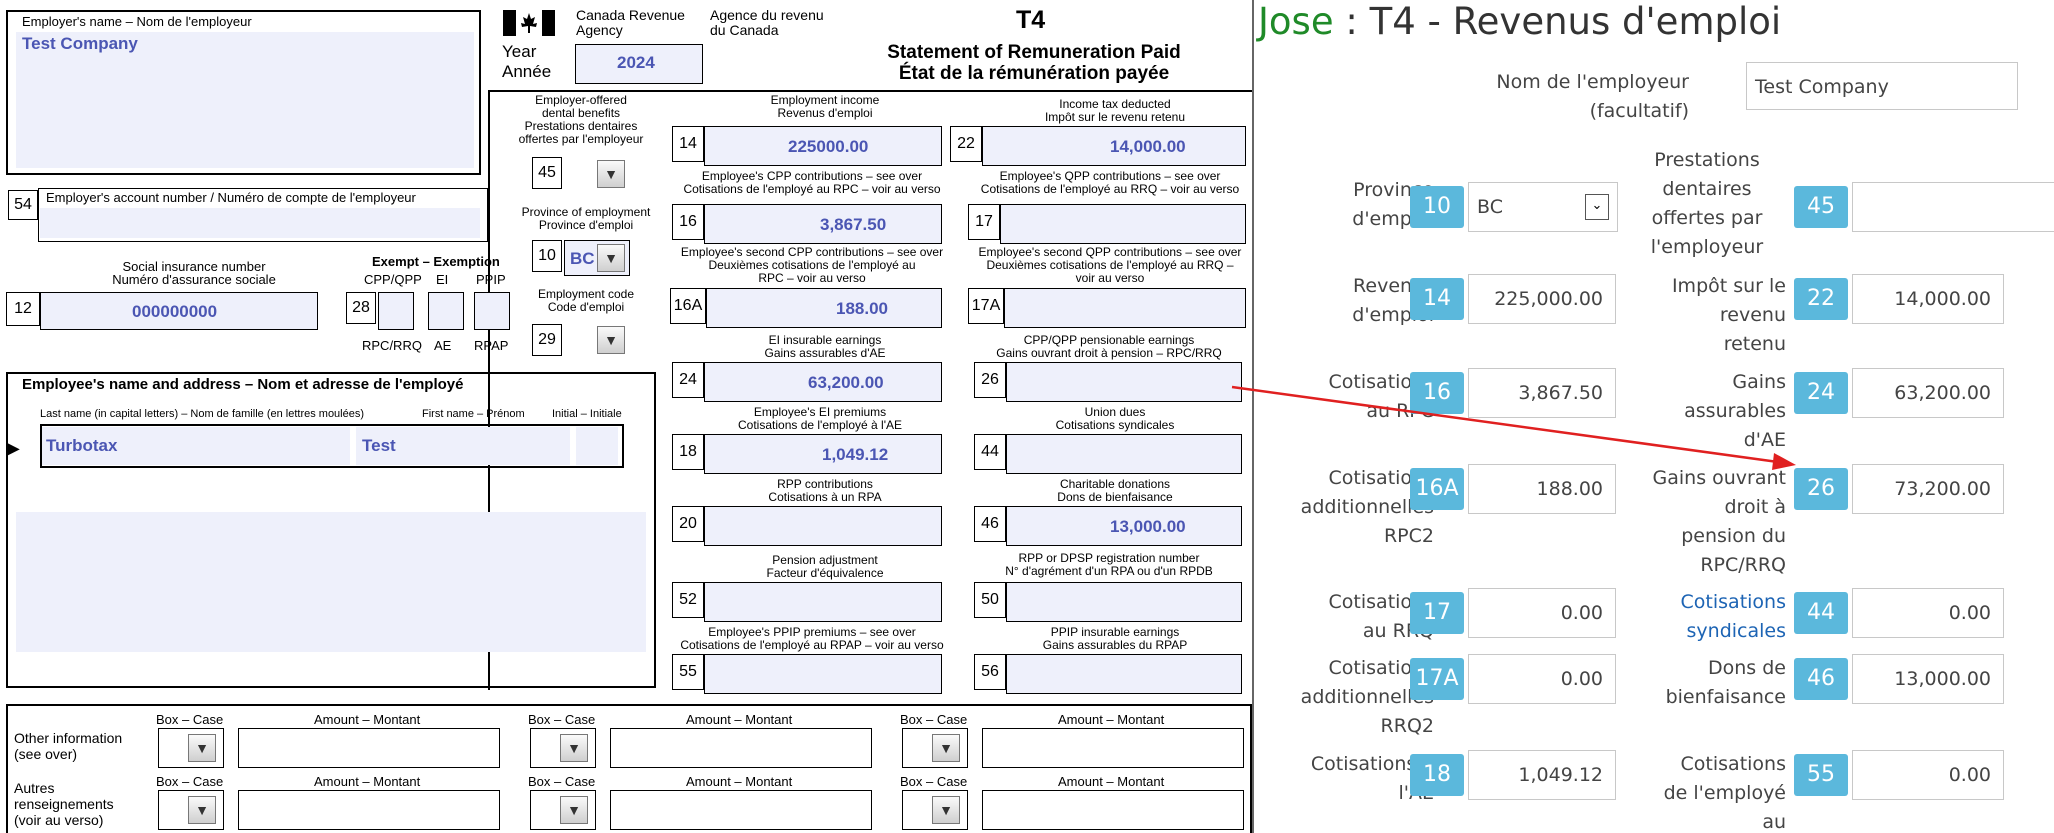 This screenshot has height=833, width=2054. What do you see at coordinates (1784, 461) in the screenshot?
I see `arrow-head-icon` at bounding box center [1784, 461].